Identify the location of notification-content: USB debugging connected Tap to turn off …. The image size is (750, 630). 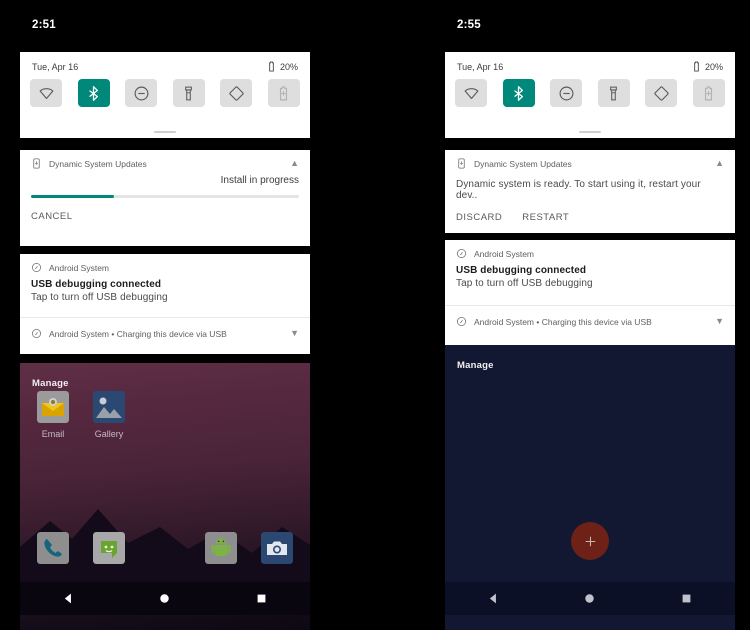
(590, 278).